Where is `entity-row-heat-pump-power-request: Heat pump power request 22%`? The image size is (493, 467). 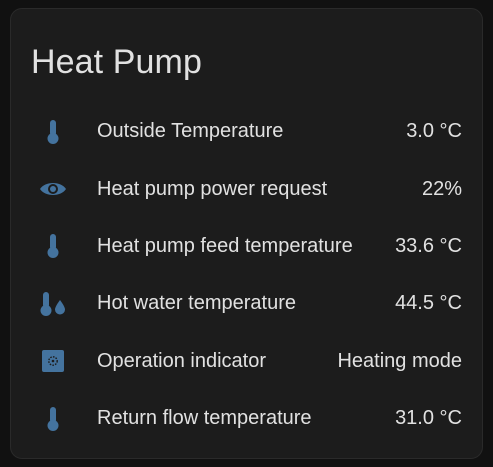
entity-row-heat-pump-power-request: Heat pump power request 22% is located at coordinates (246, 188).